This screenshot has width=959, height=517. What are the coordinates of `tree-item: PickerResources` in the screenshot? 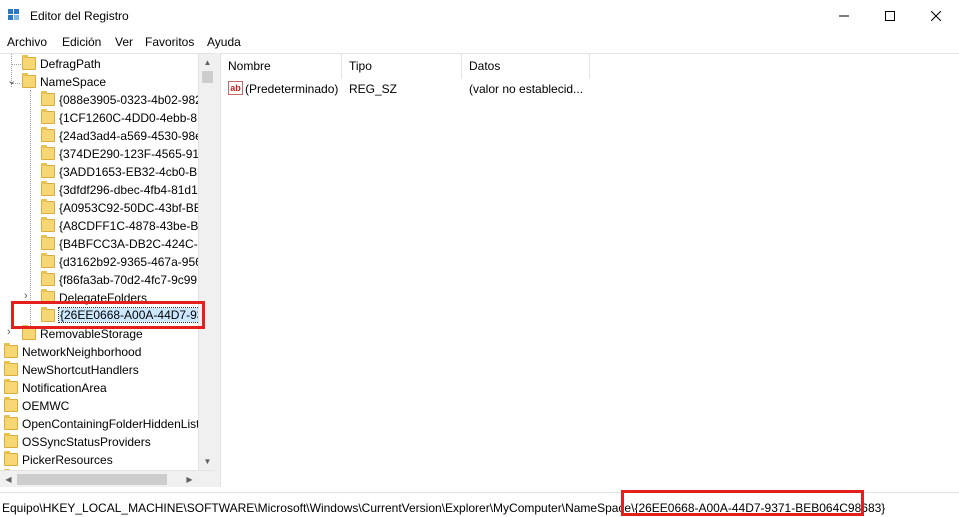 It's located at (100, 460).